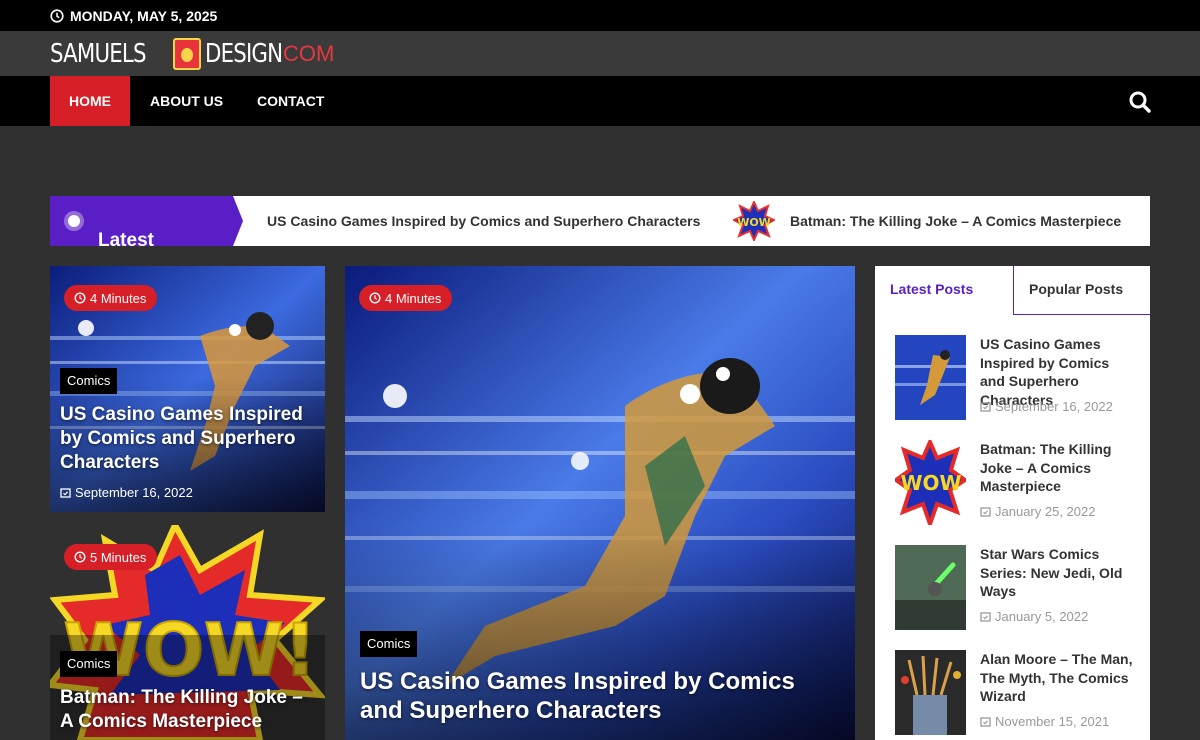  I want to click on read-time-badge: 5 Minutes, so click(111, 557).